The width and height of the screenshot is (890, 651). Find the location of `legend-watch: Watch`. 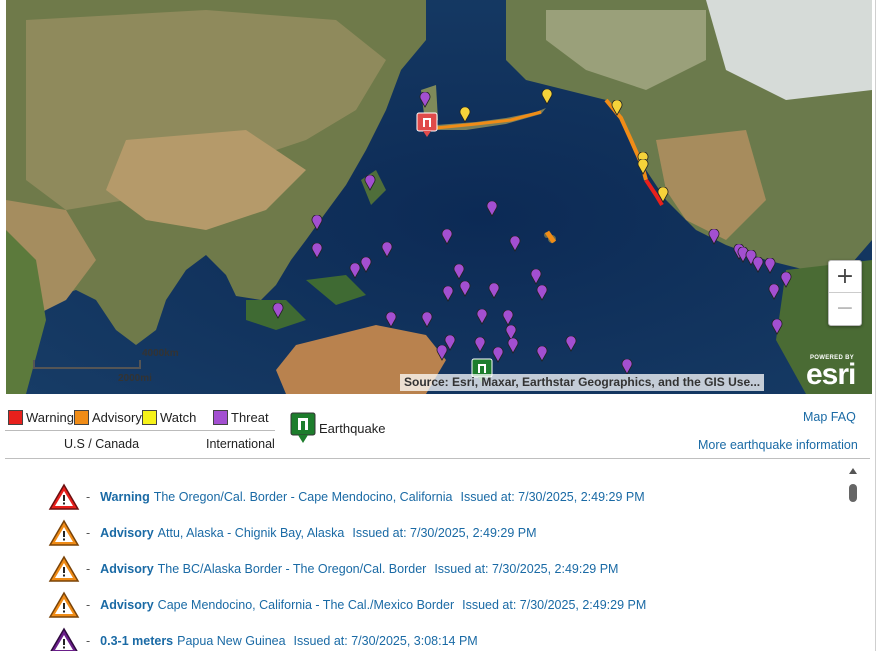

legend-watch: Watch is located at coordinates (178, 417).